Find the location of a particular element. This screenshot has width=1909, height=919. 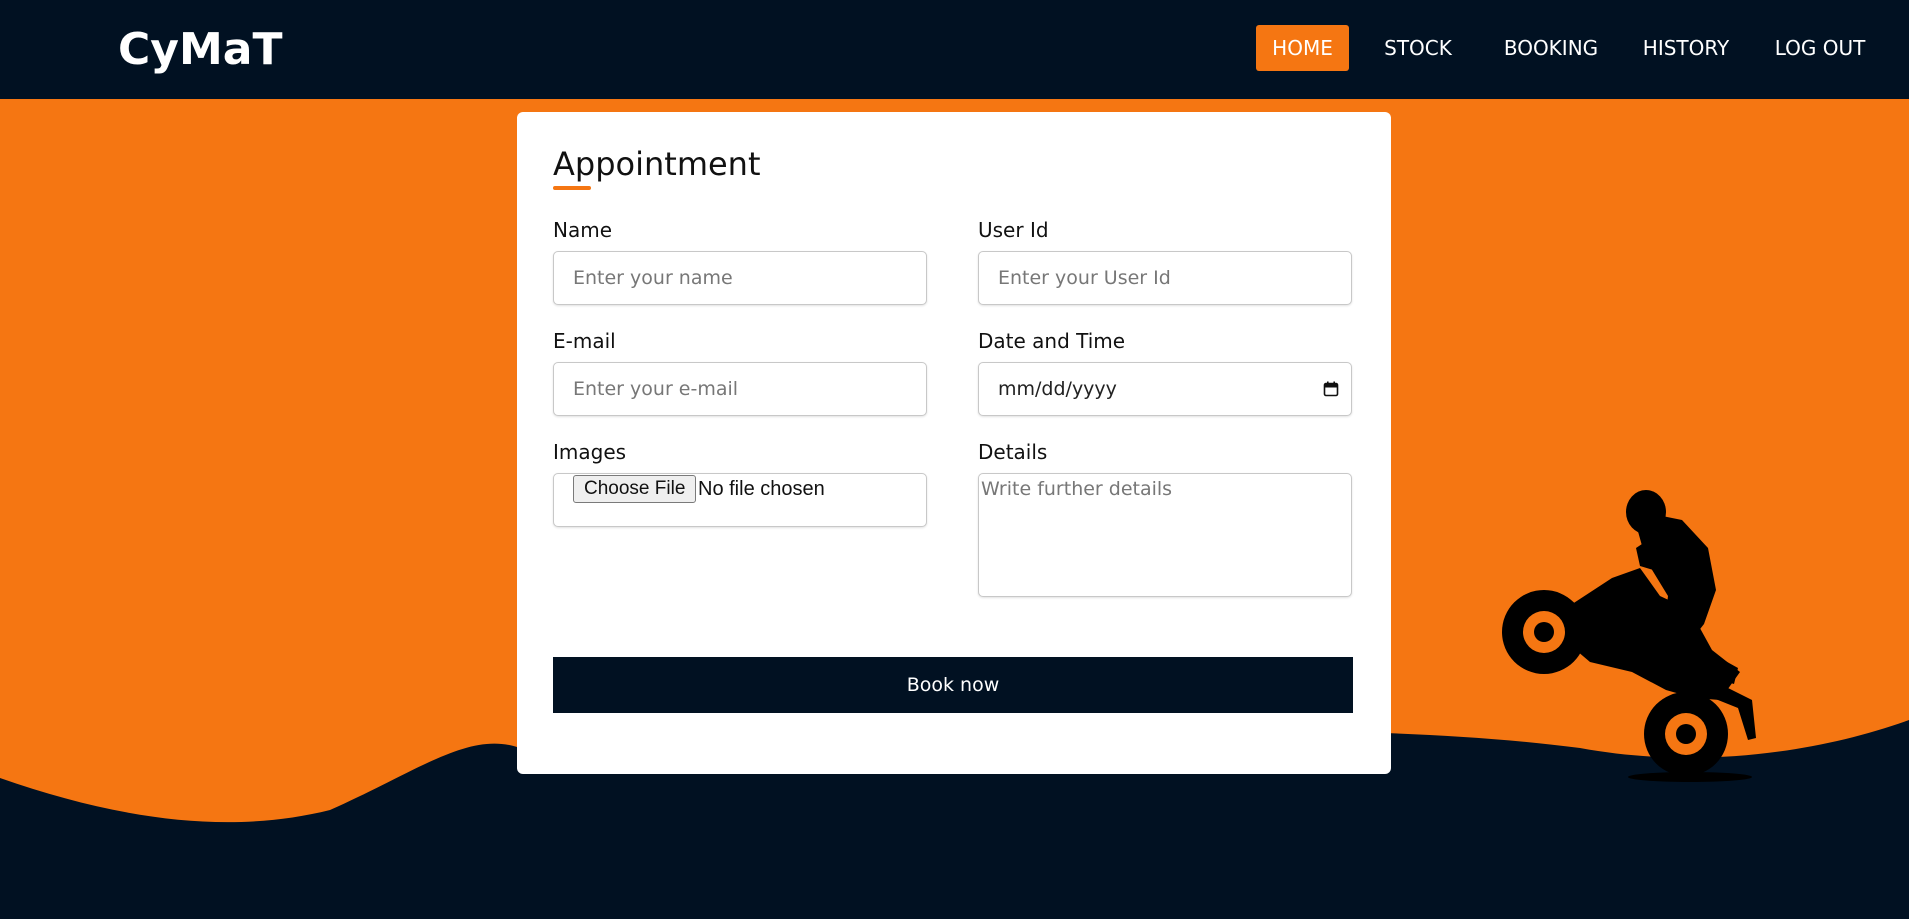

email-input is located at coordinates (740, 389).